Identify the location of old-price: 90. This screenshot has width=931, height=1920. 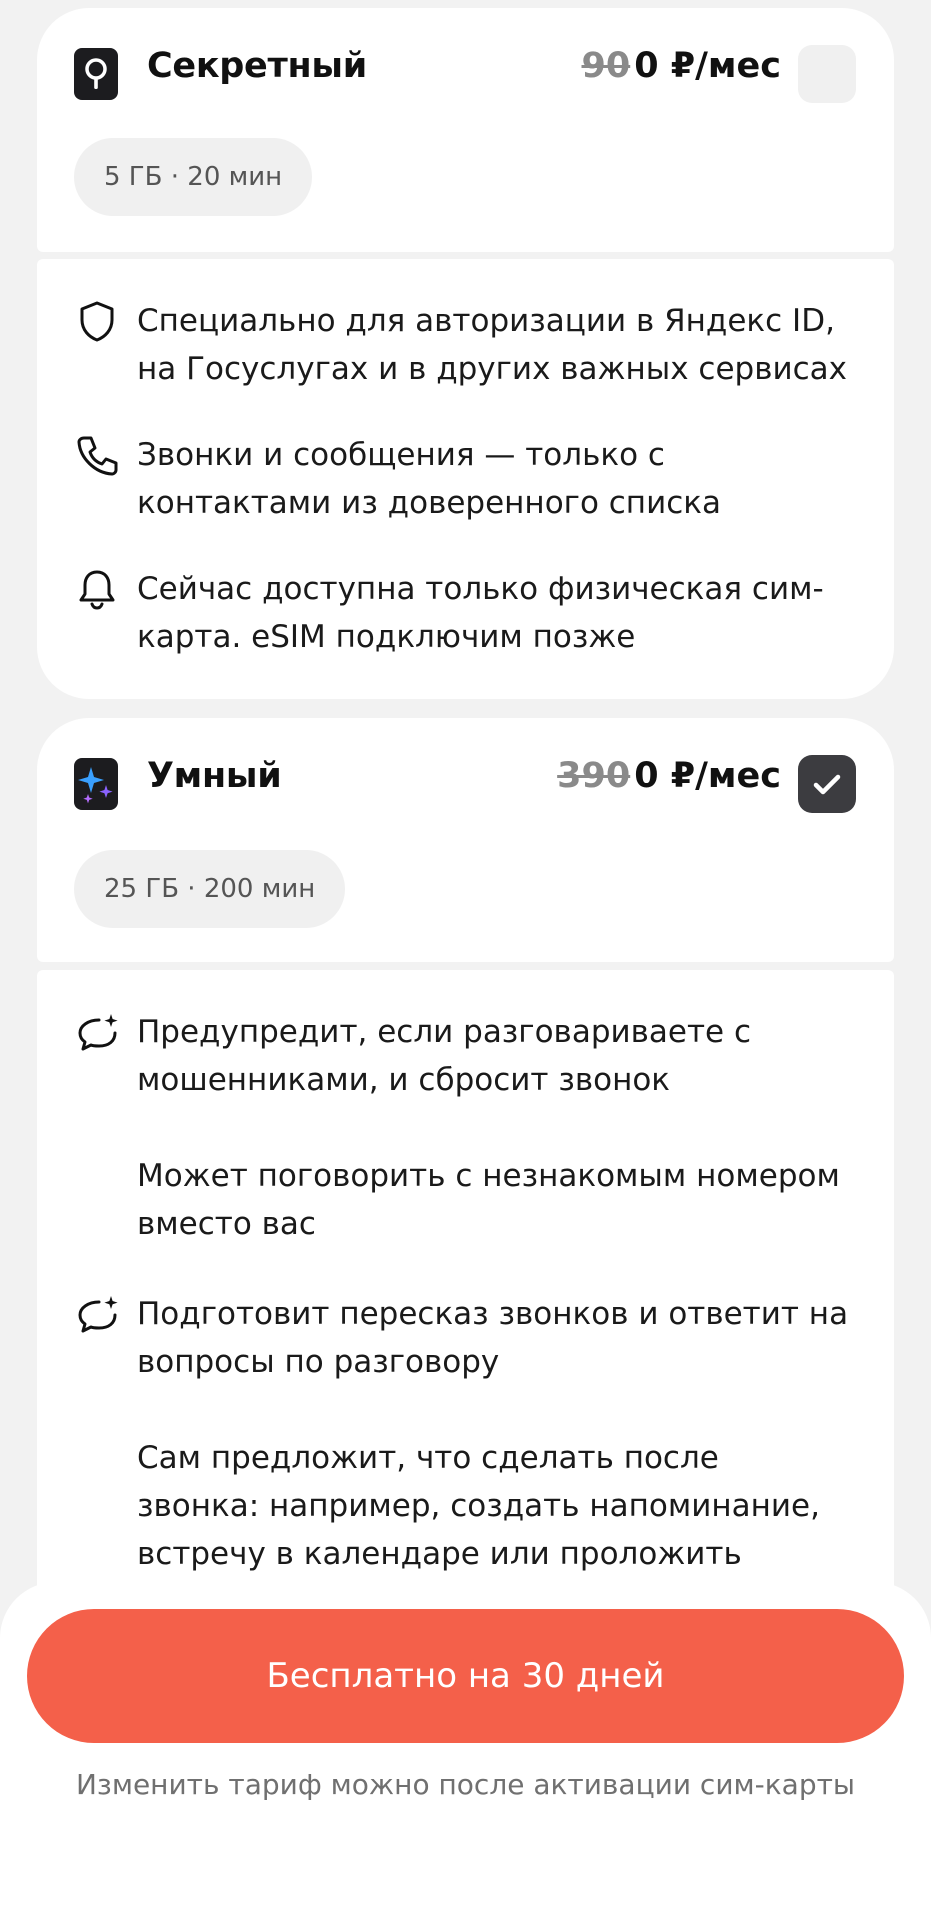
(606, 66).